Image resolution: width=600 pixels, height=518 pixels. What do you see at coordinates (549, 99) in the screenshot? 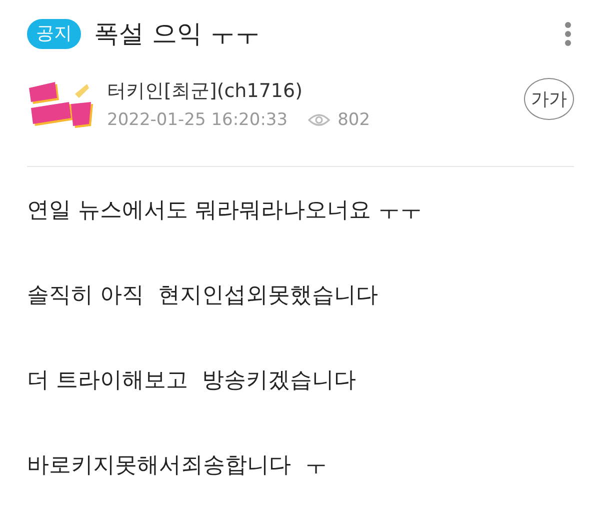
I see `font-size-button: 가가` at bounding box center [549, 99].